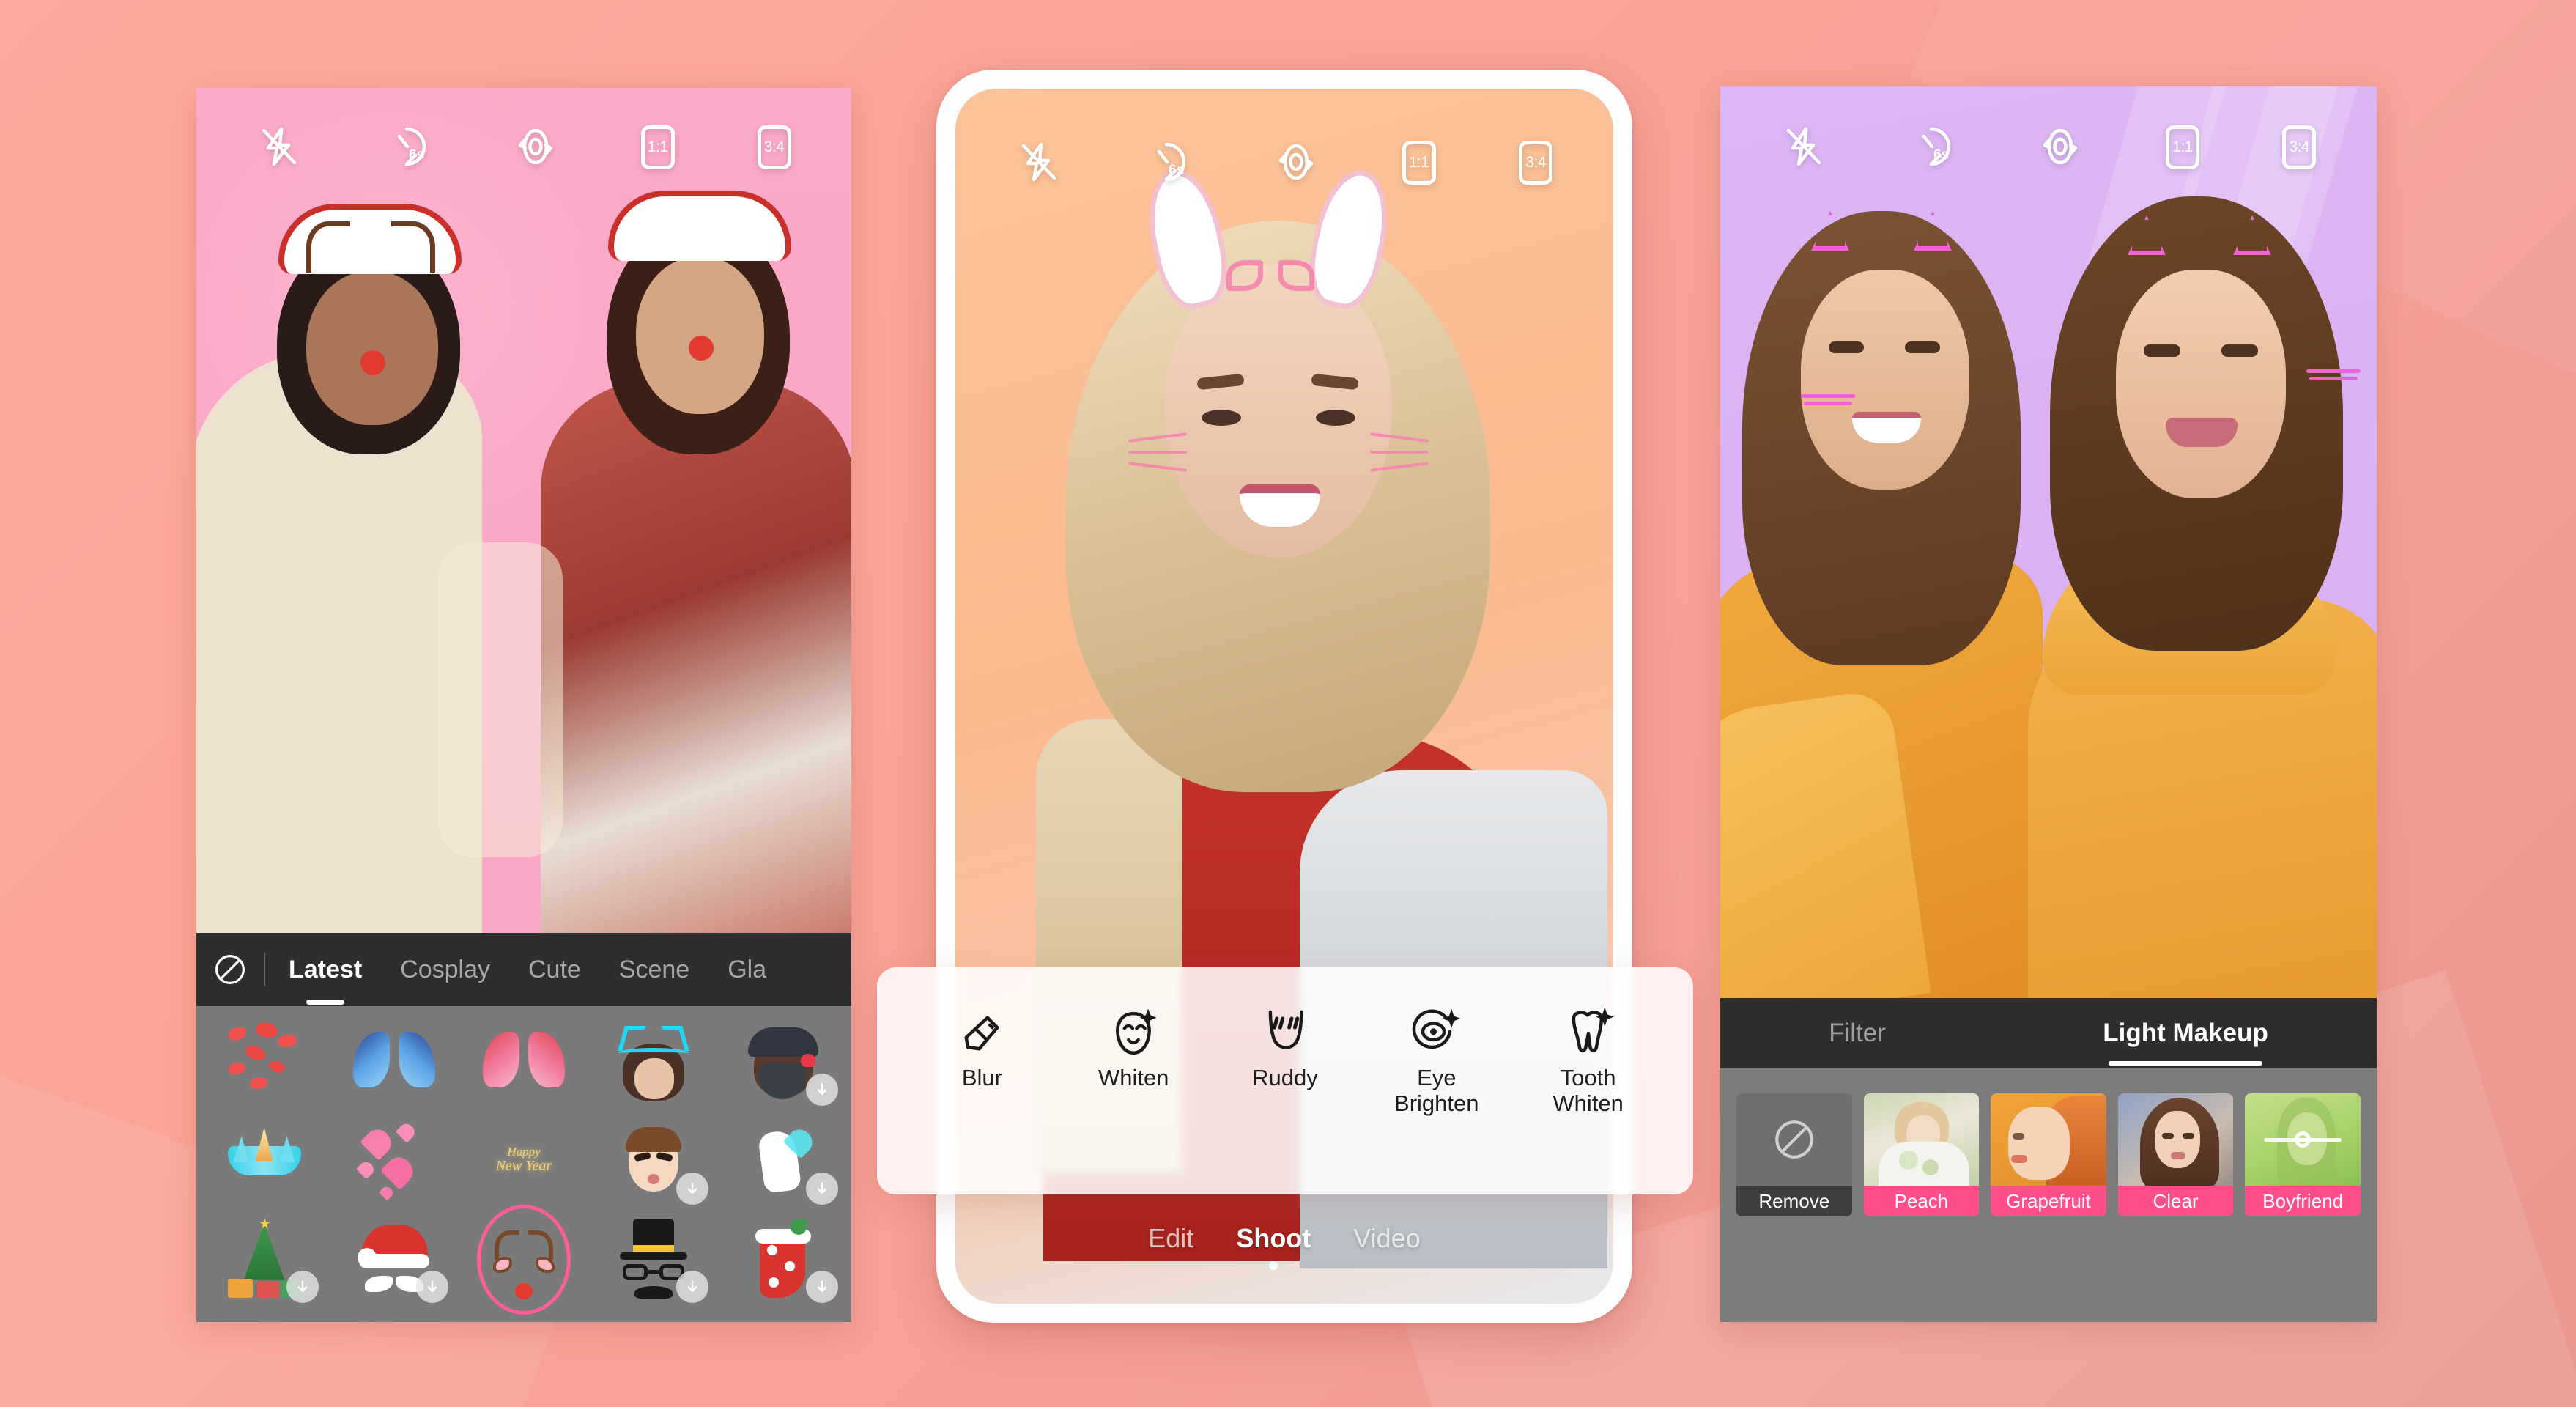 The width and height of the screenshot is (2576, 1407). I want to click on mode-tab-label: Video, so click(1387, 1238).